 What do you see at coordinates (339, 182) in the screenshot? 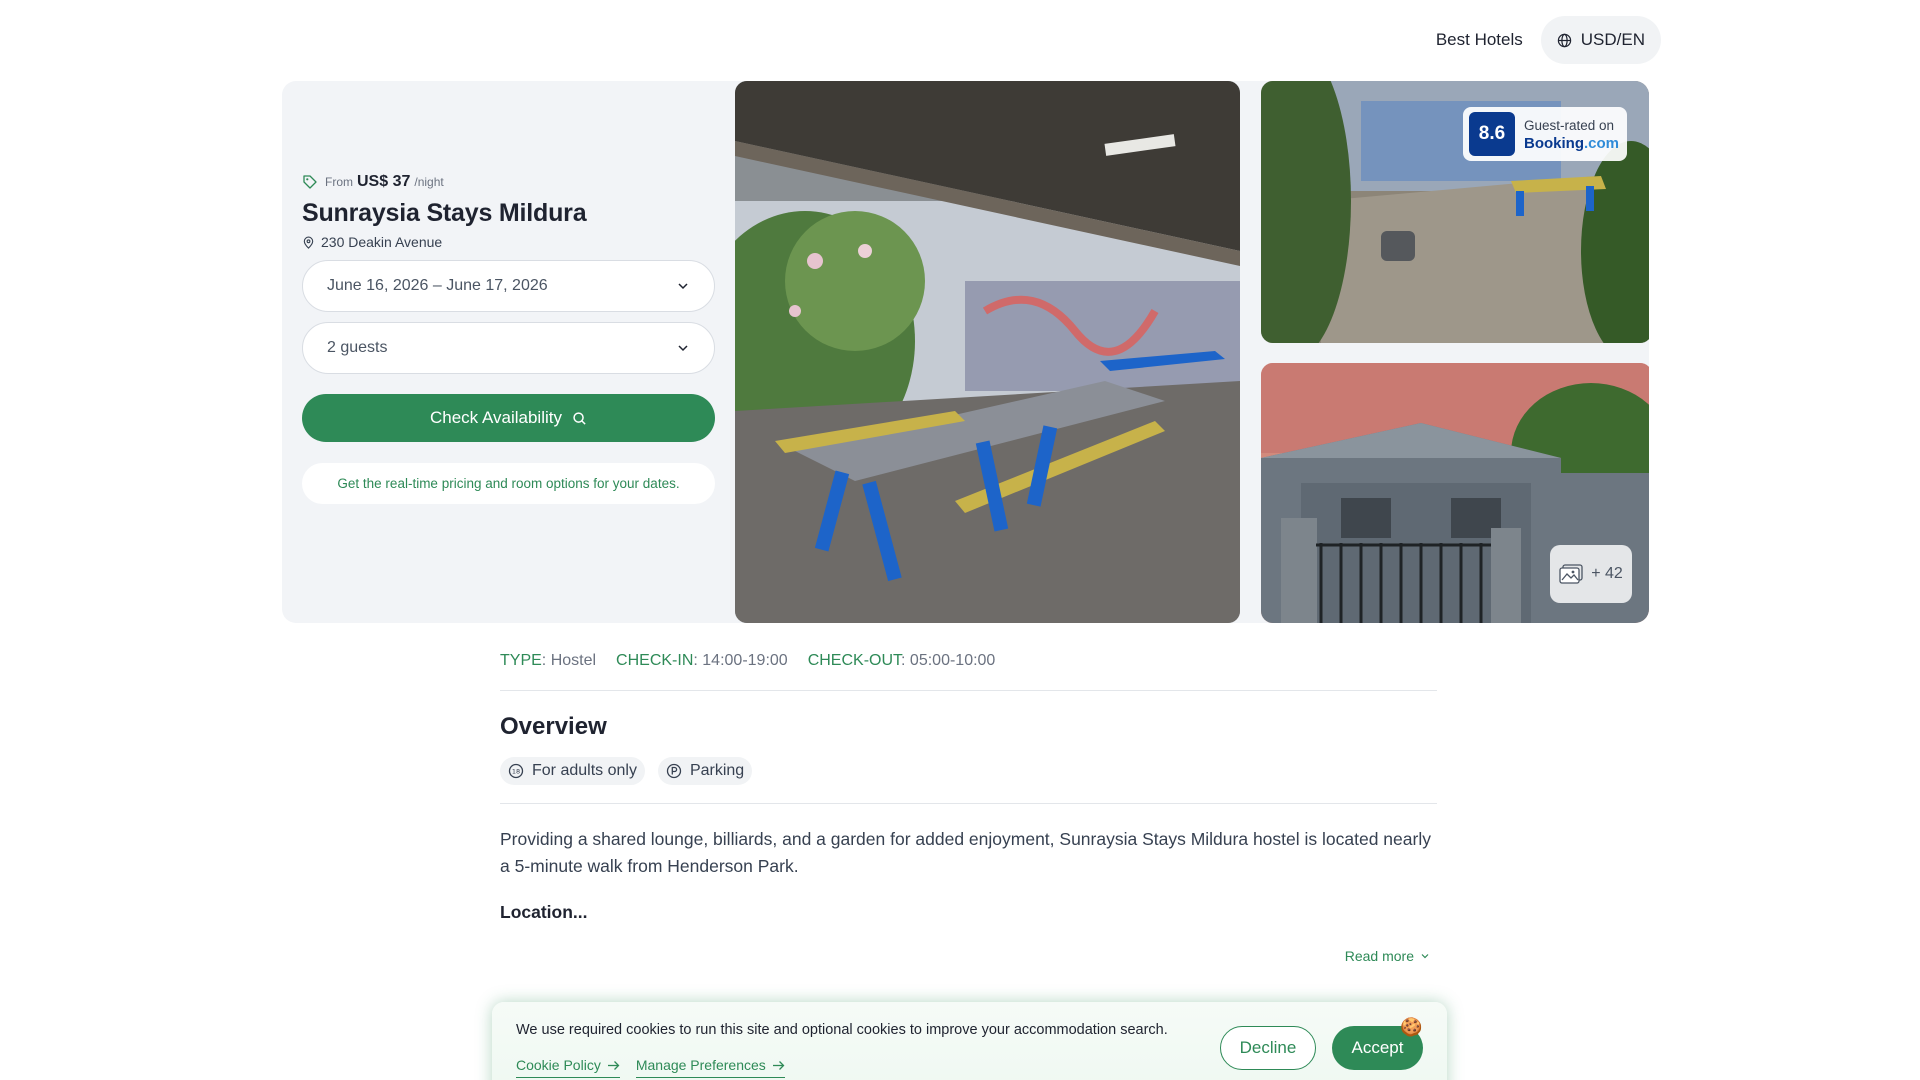
I see `price-prefix: From` at bounding box center [339, 182].